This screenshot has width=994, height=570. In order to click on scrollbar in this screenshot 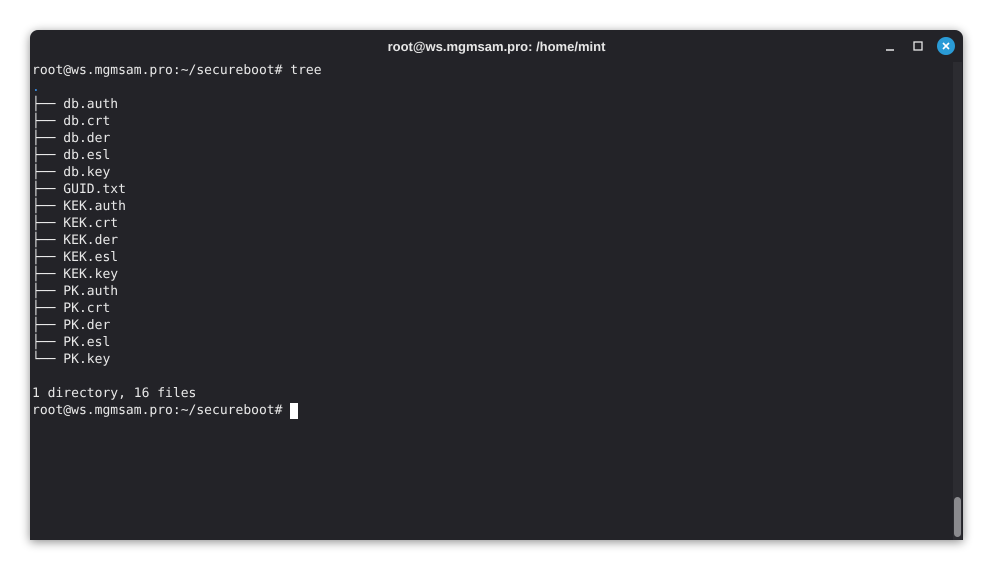, I will do `click(957, 301)`.